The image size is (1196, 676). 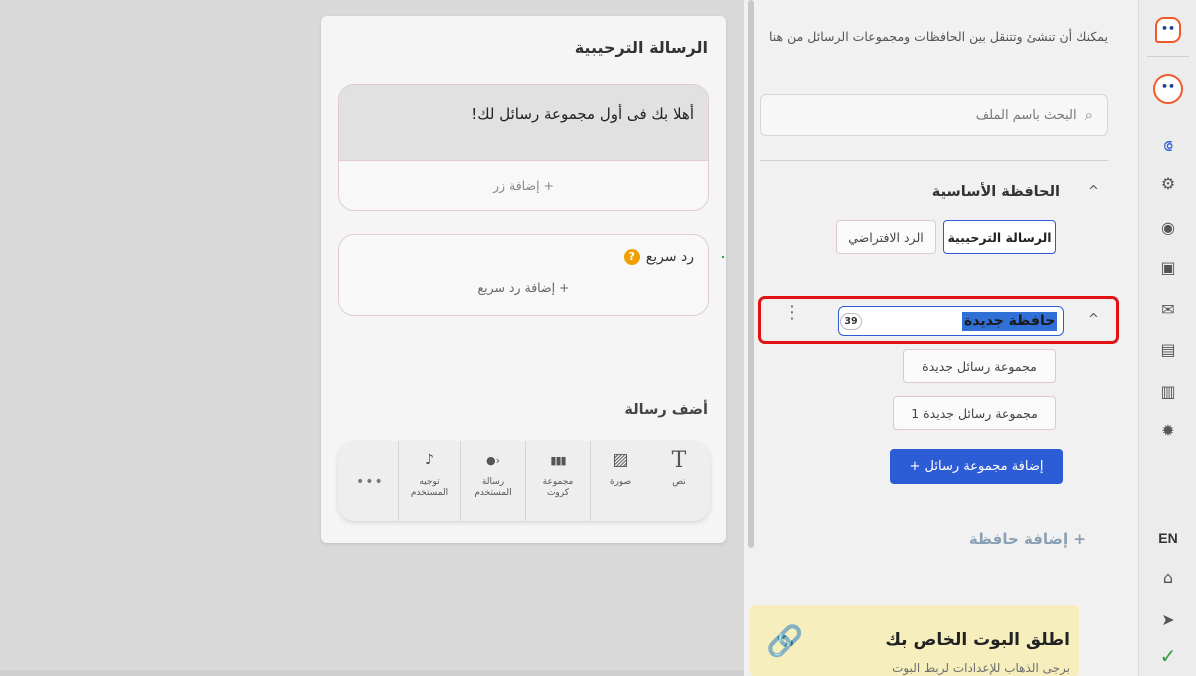 What do you see at coordinates (493, 487) in the screenshot?
I see `palette-user-message-label: رسالة المستخدم` at bounding box center [493, 487].